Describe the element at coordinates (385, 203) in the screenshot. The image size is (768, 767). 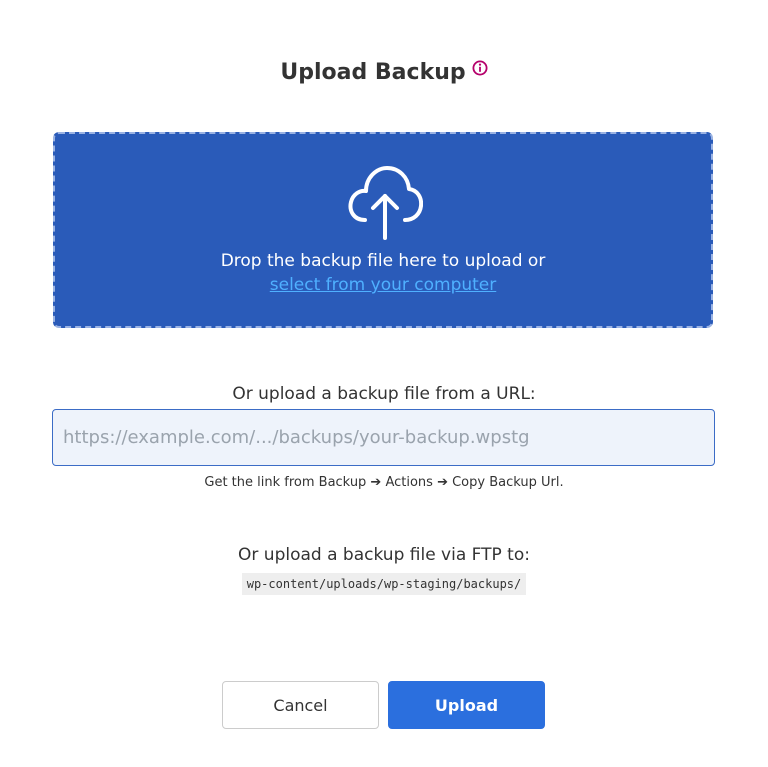
I see `cloud-upload-icon` at that location.